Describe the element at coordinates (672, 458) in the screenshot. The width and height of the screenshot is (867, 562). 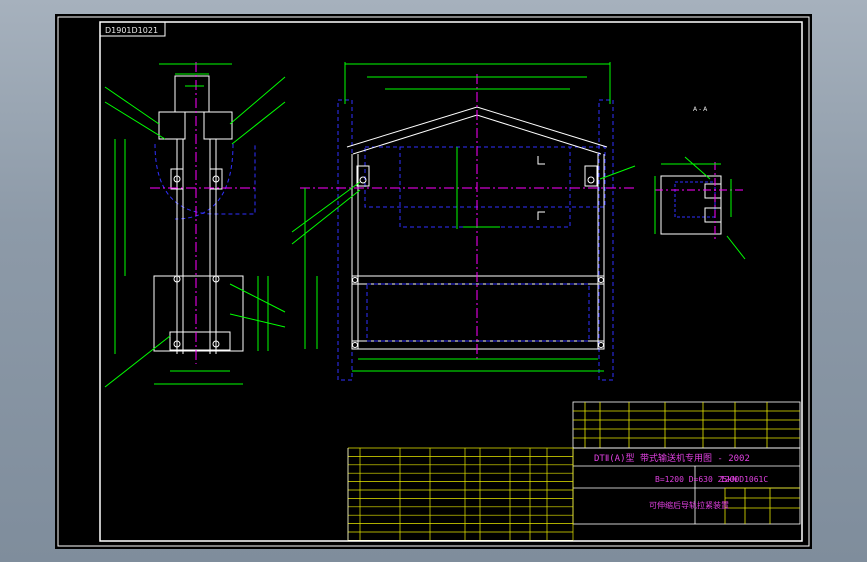
I see `machine-title: DTⅡ(A)型 带式输送机专用图 - 2002` at that location.